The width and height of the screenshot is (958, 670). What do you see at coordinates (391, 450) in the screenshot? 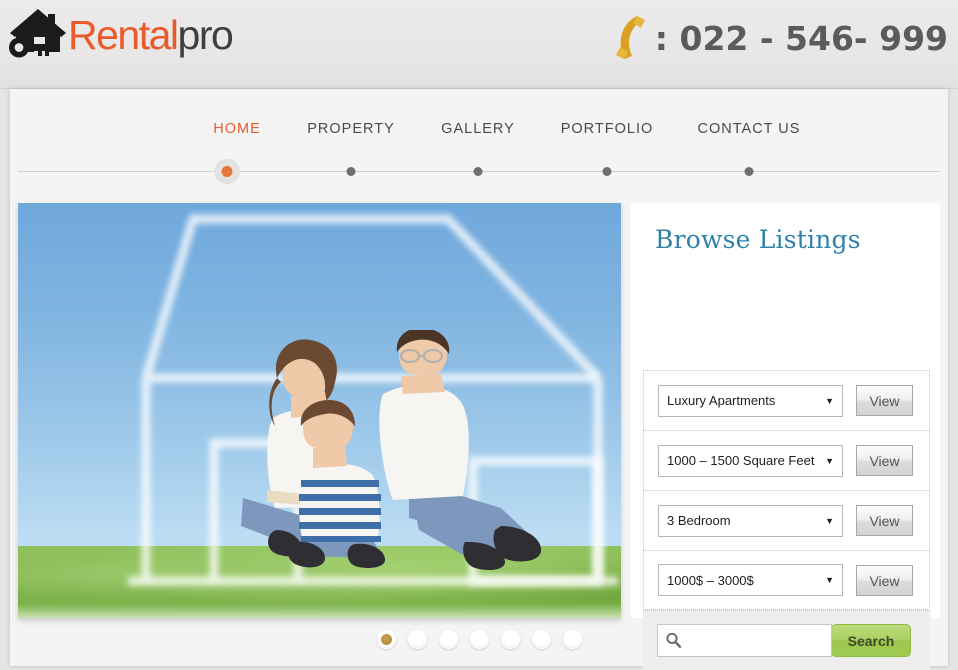
I see `family-photo-subject` at bounding box center [391, 450].